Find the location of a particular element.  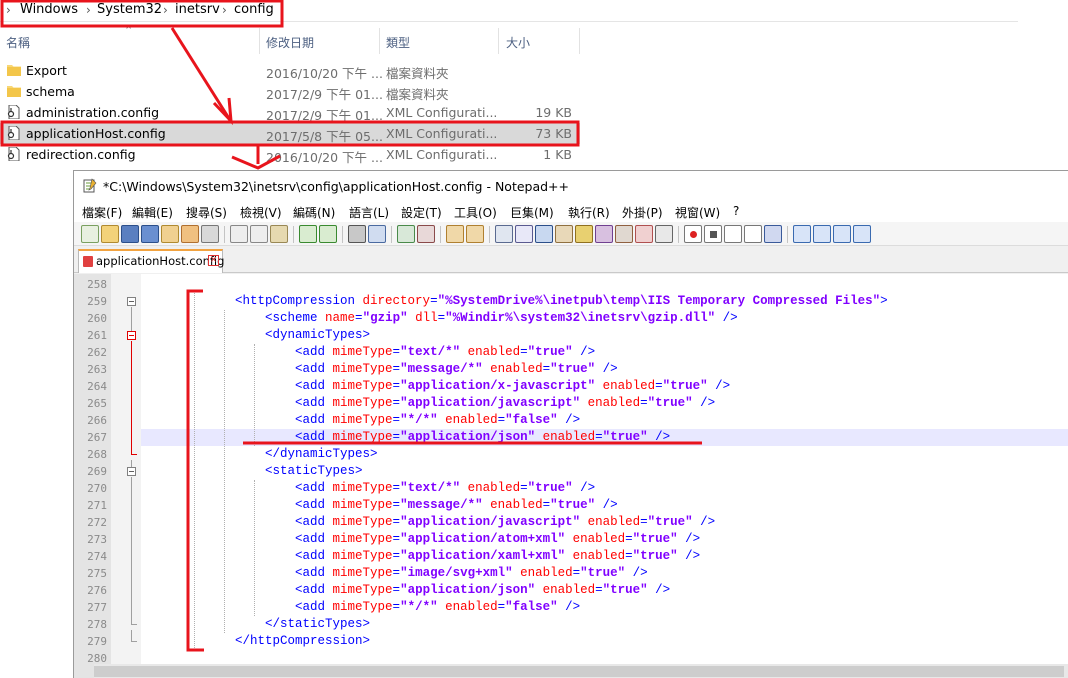

folder-as-workspace-icon is located at coordinates (624, 234).